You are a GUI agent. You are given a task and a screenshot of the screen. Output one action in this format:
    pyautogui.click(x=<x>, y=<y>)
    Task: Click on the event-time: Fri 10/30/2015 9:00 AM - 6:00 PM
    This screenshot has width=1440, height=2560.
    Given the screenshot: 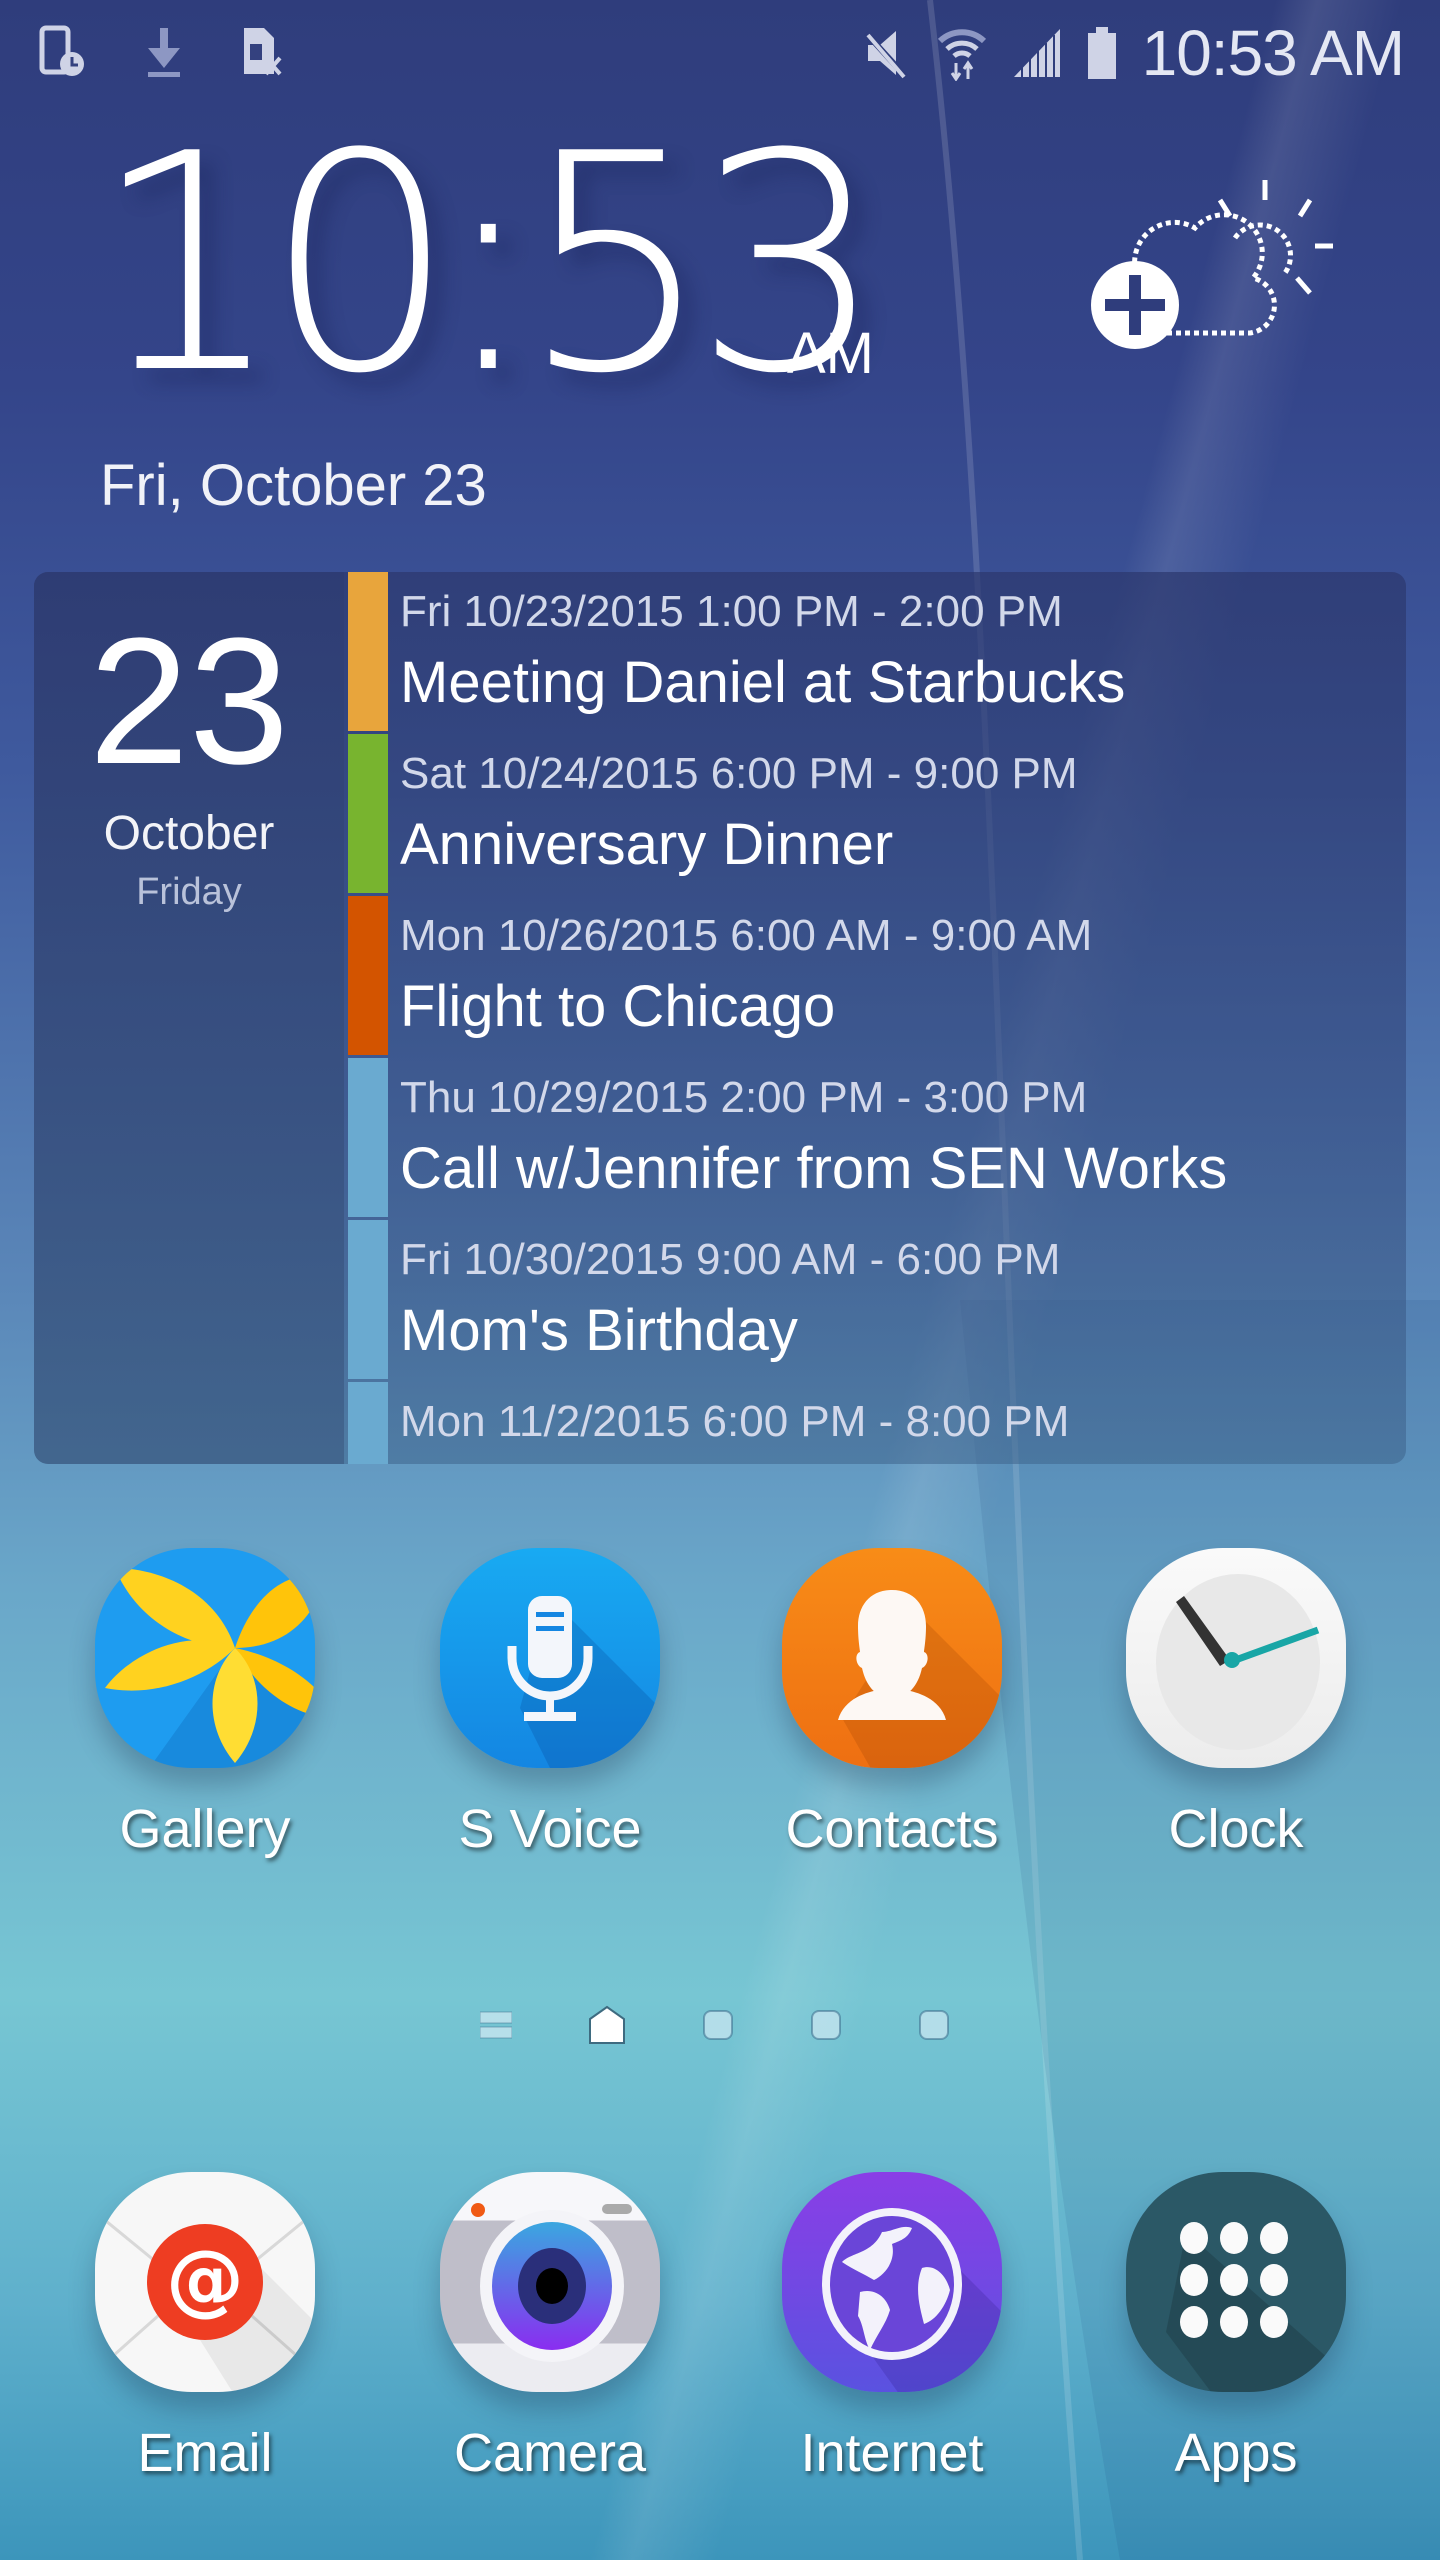 What is the action you would take?
    pyautogui.click(x=730, y=1259)
    